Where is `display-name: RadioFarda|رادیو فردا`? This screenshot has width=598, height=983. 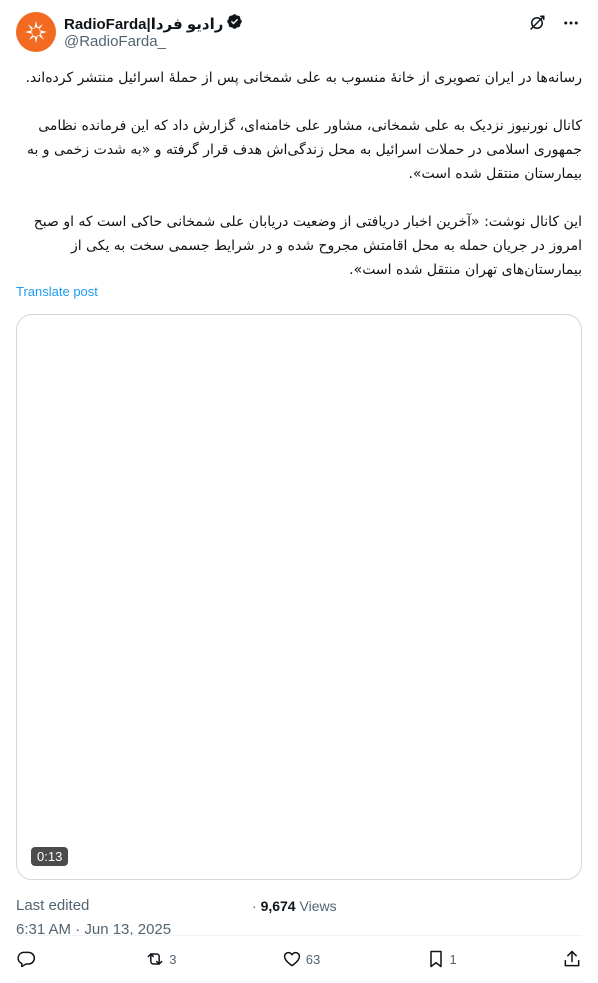
display-name: RadioFarda|رادیو فردا is located at coordinates (143, 24).